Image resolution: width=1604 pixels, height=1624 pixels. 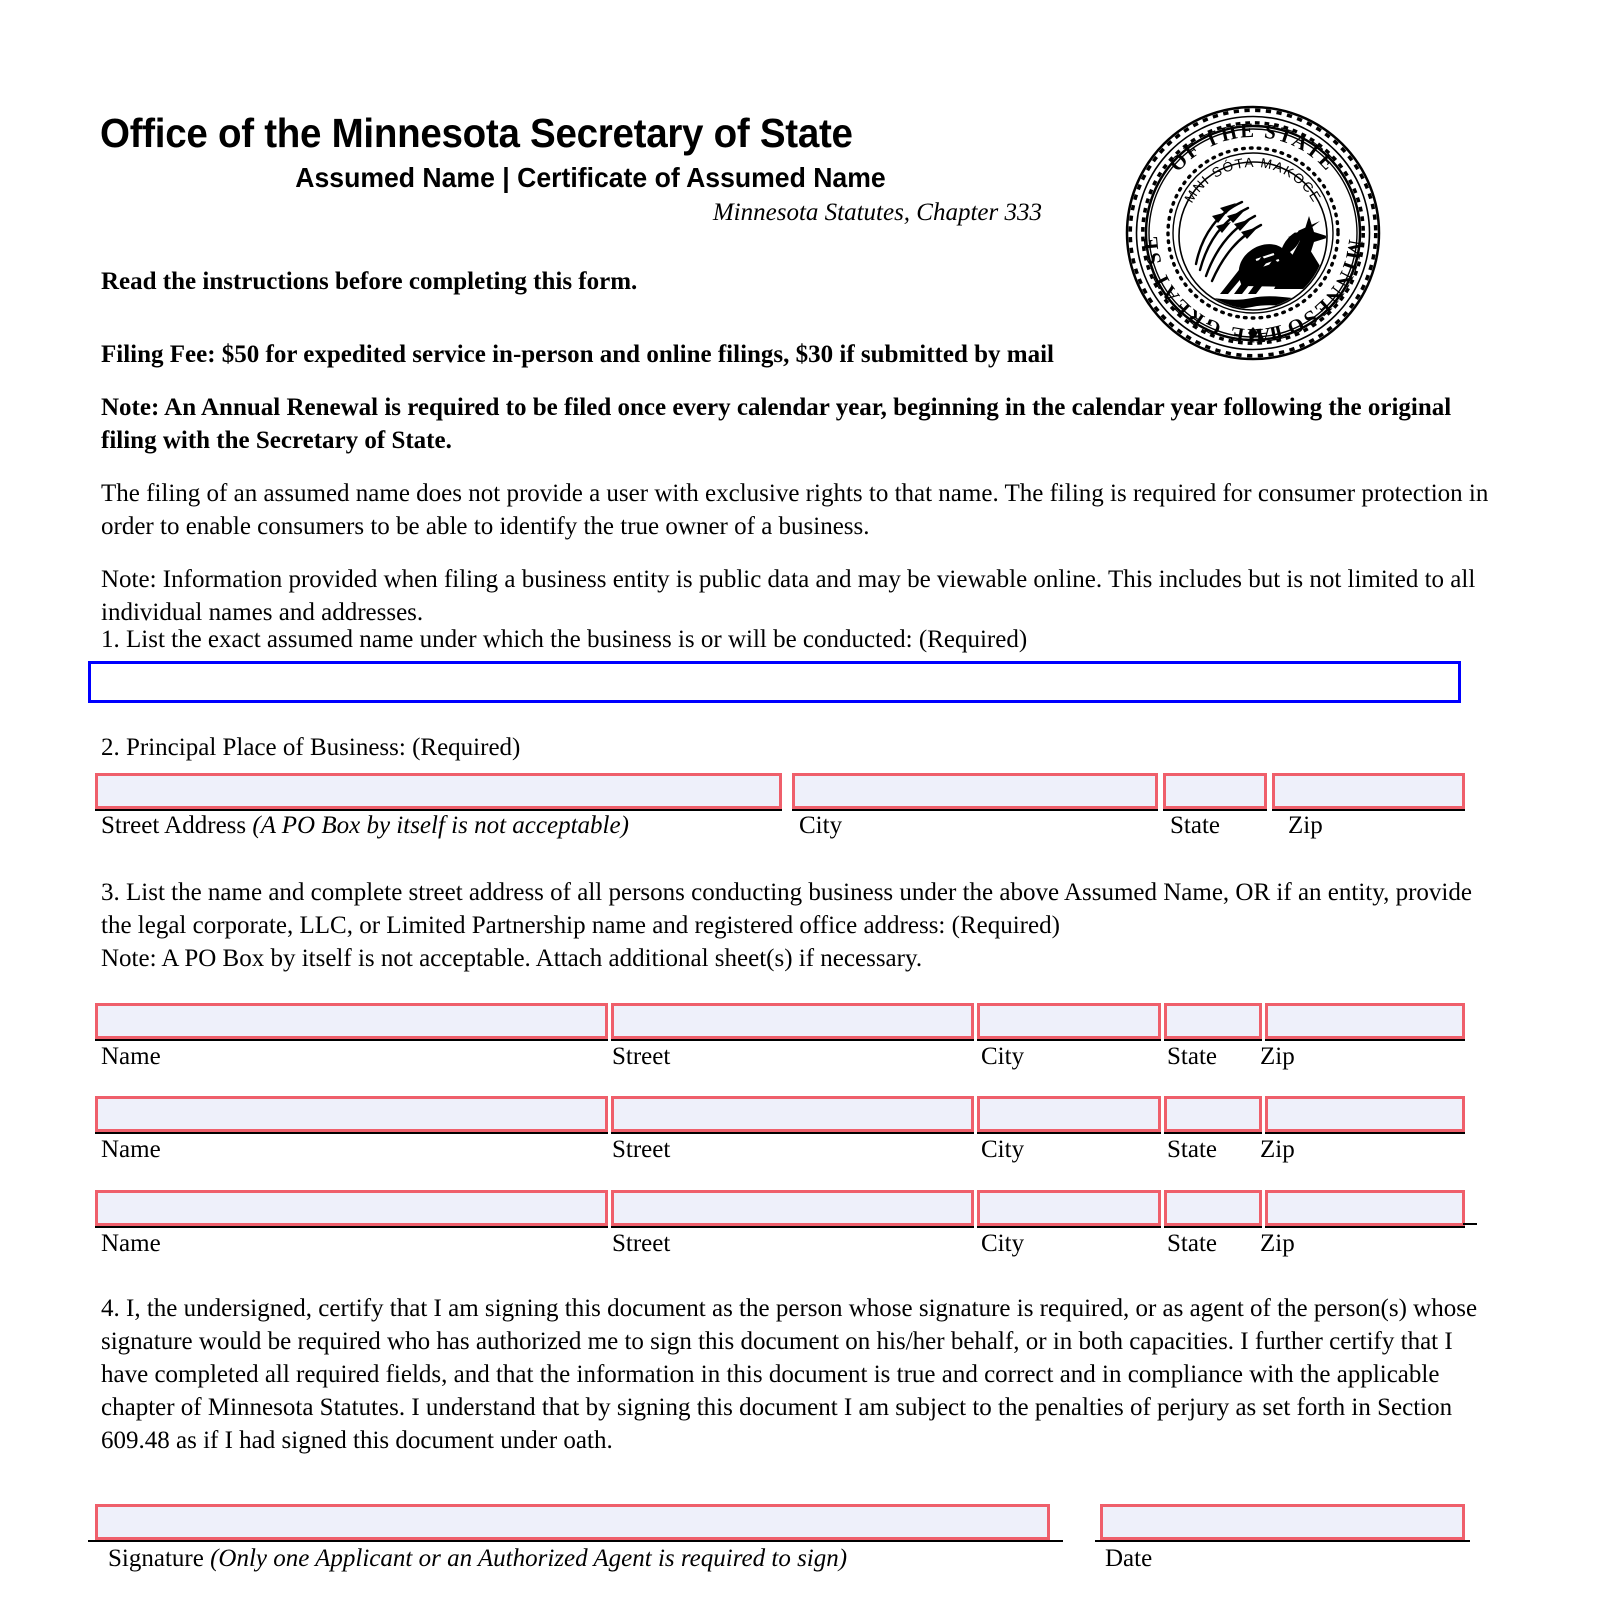 I want to click on street-column-label-row3: Street, so click(x=641, y=1243).